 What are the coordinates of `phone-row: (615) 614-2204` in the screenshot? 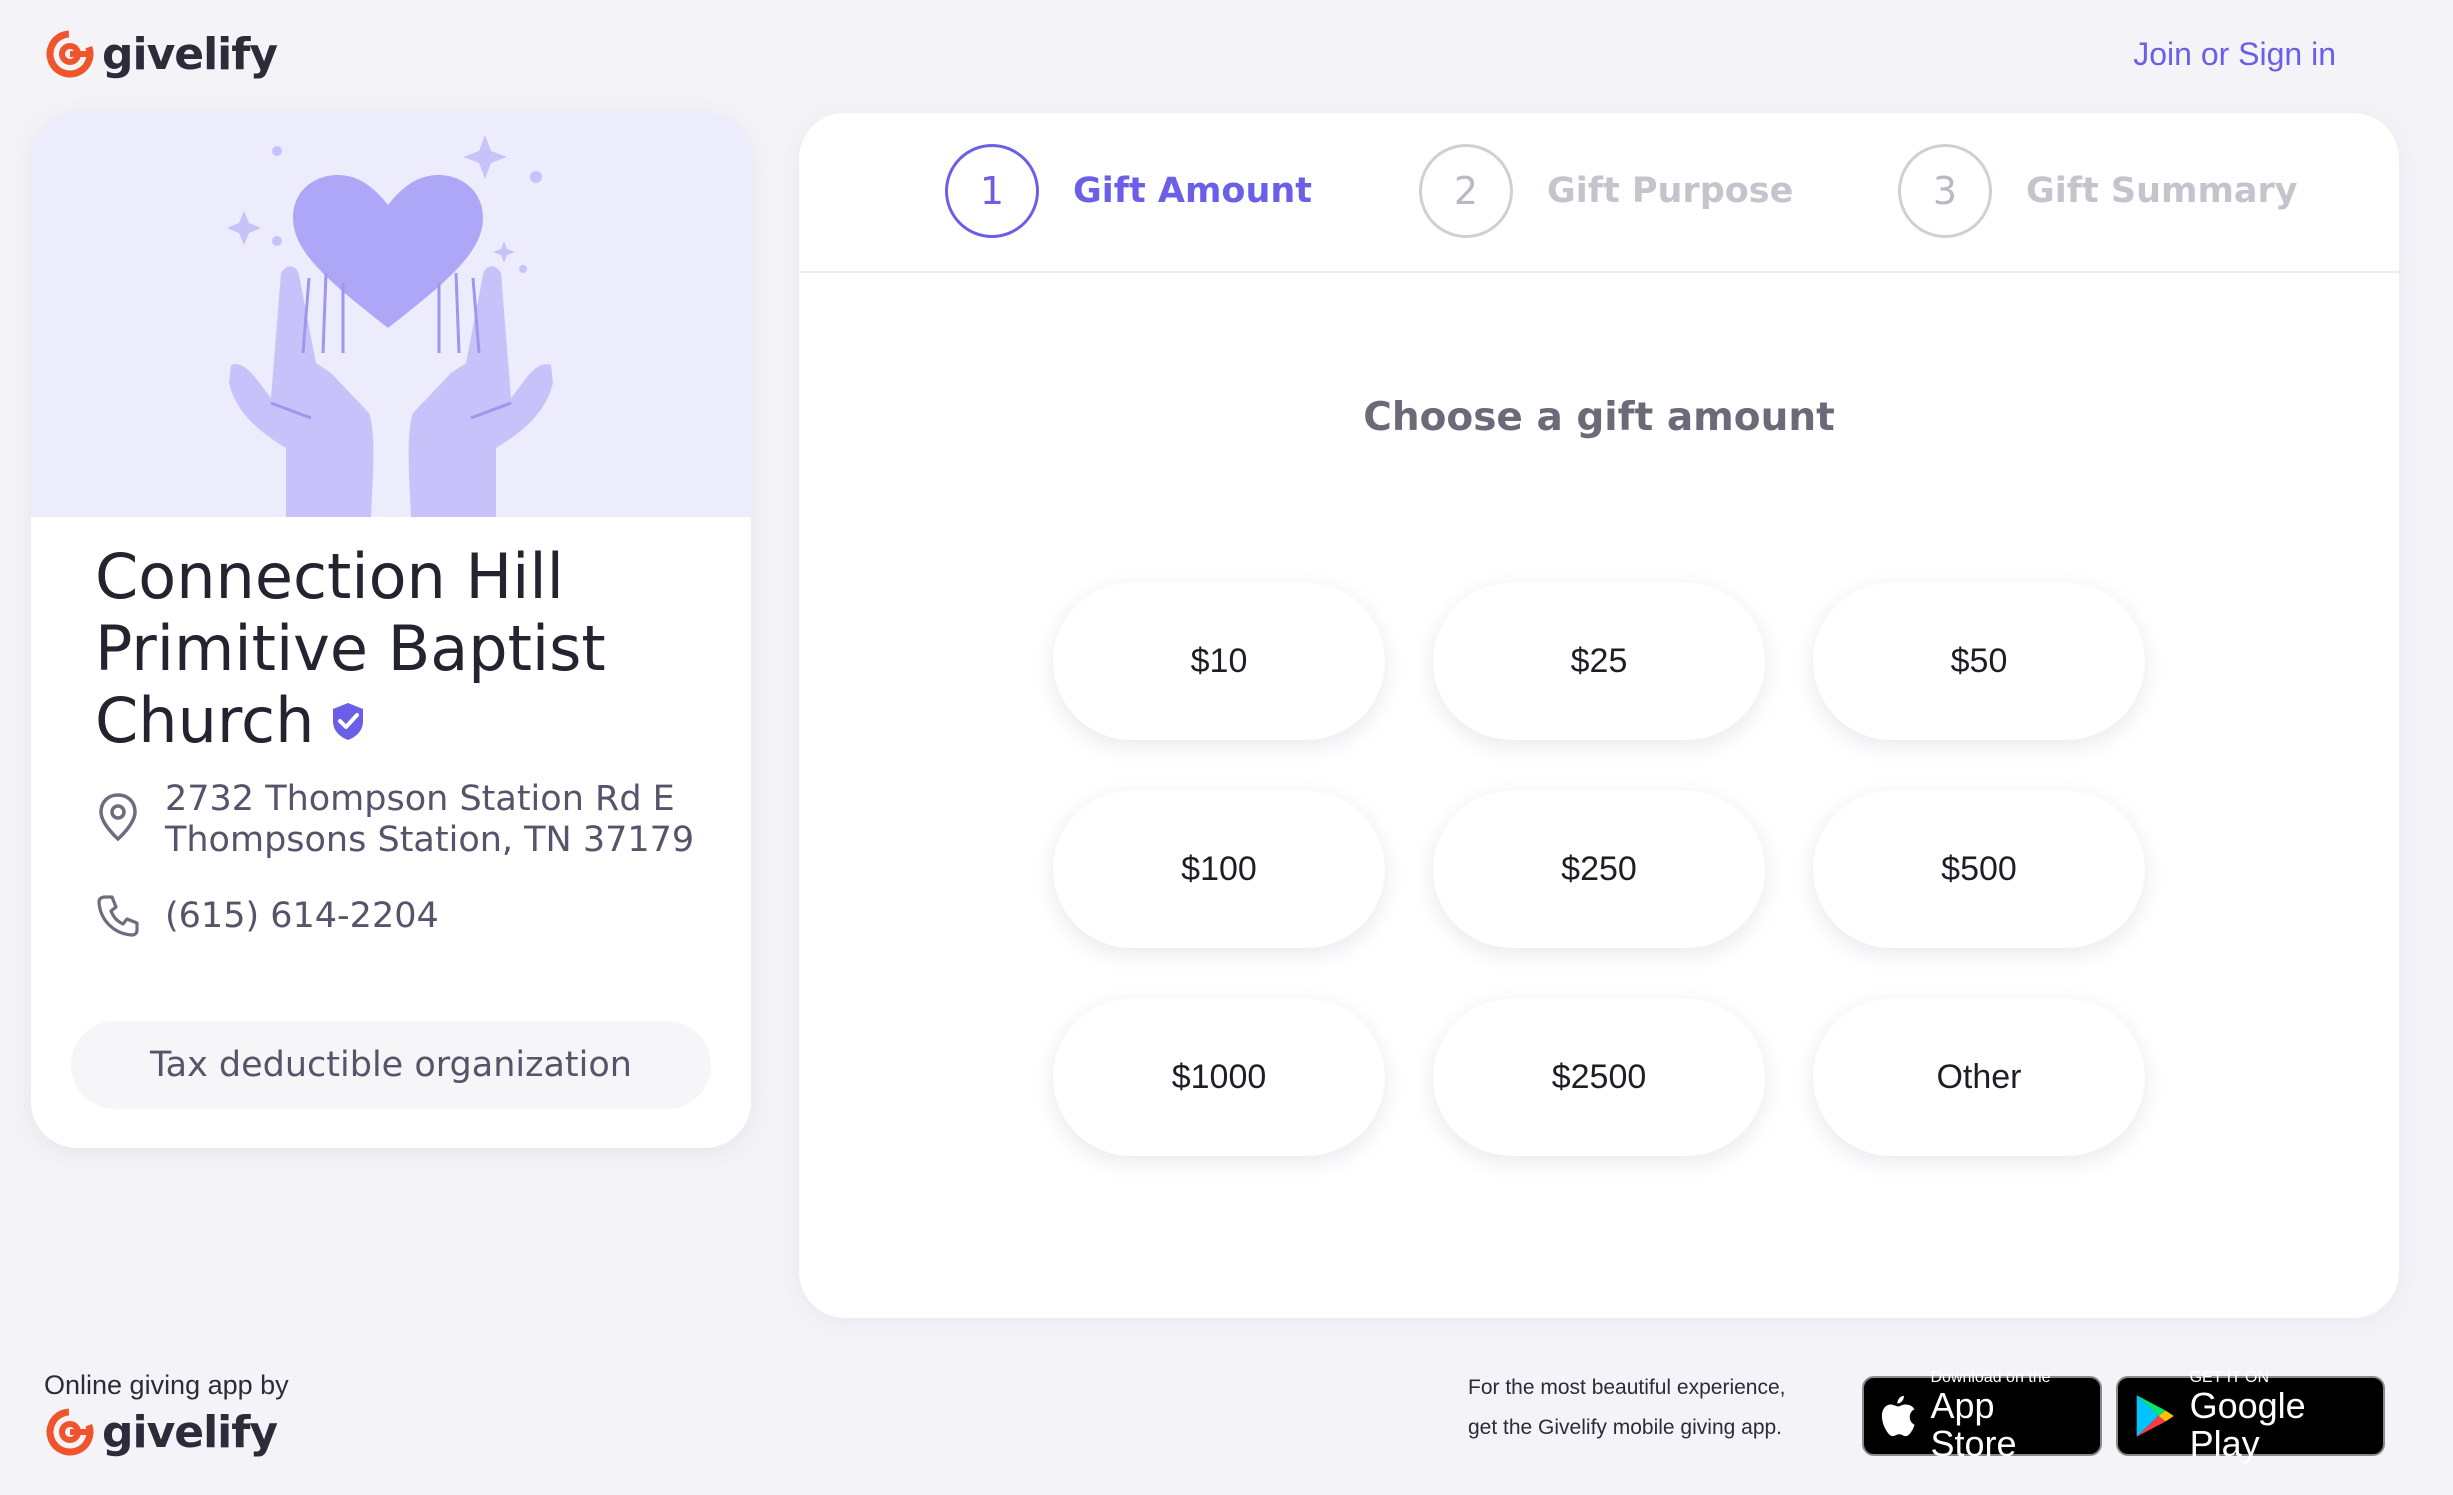 It's located at (267, 916).